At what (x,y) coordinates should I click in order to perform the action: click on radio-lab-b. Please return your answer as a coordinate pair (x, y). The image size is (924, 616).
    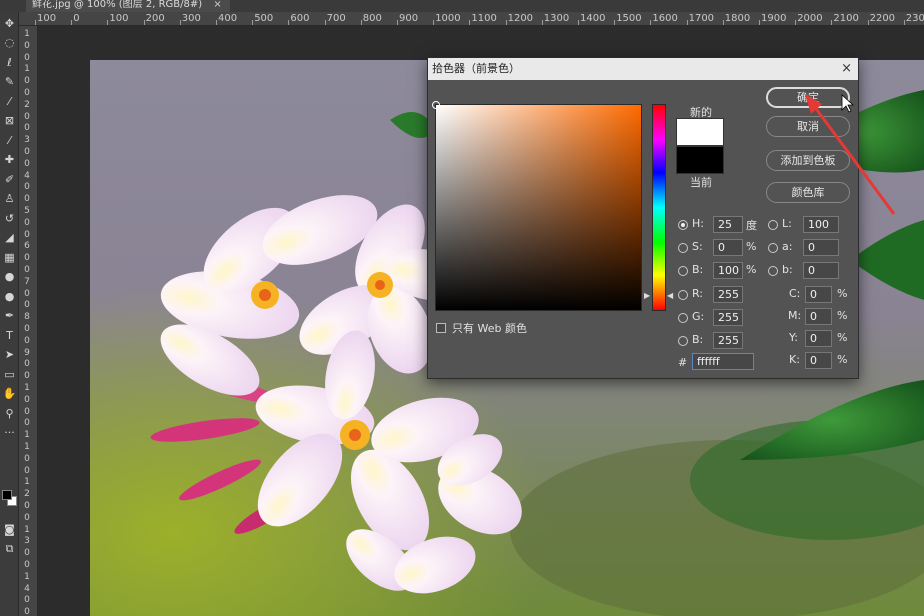
    Looking at the image, I should click on (773, 271).